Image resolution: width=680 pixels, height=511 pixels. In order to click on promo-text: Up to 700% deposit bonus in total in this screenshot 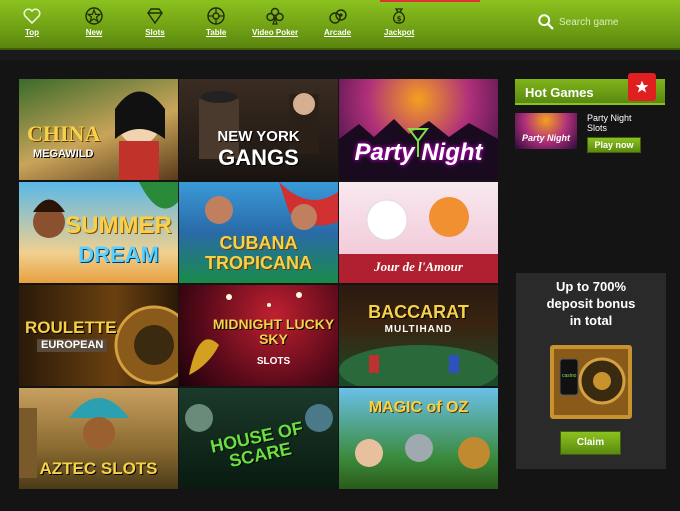, I will do `click(591, 304)`.